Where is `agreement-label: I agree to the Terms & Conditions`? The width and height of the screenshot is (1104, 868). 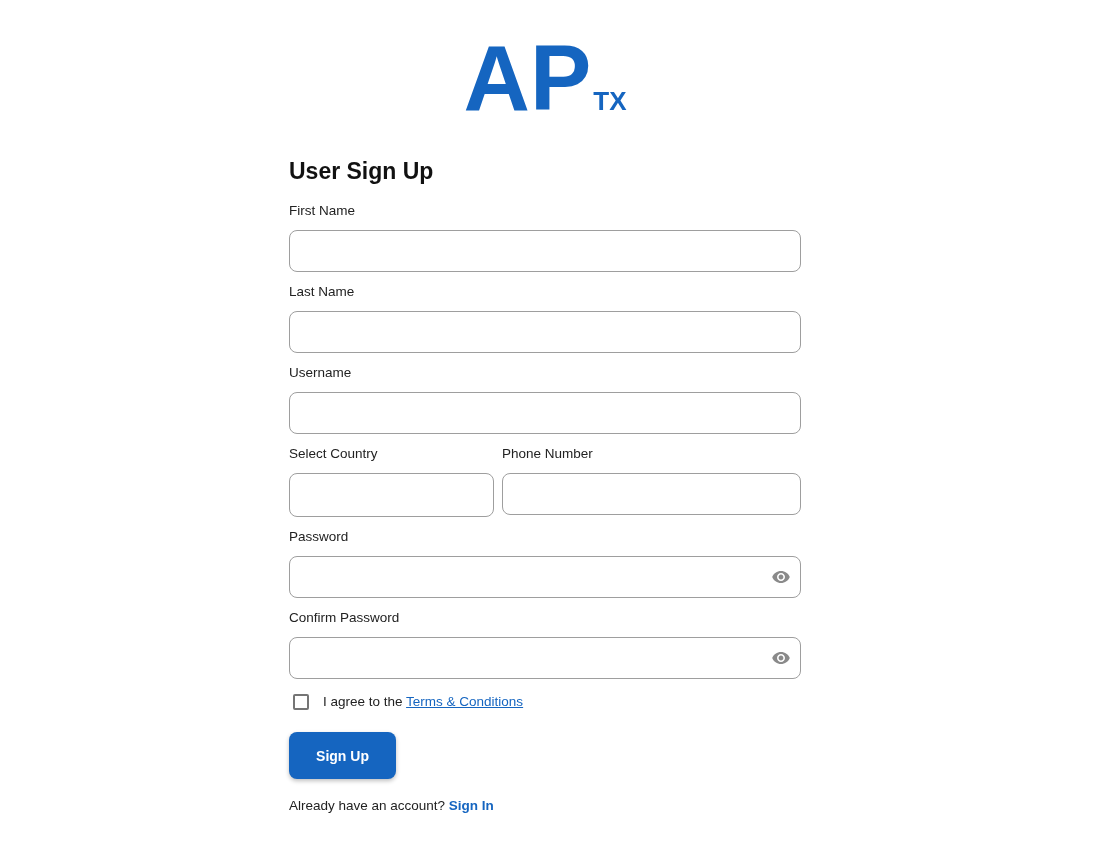 agreement-label: I agree to the Terms & Conditions is located at coordinates (423, 702).